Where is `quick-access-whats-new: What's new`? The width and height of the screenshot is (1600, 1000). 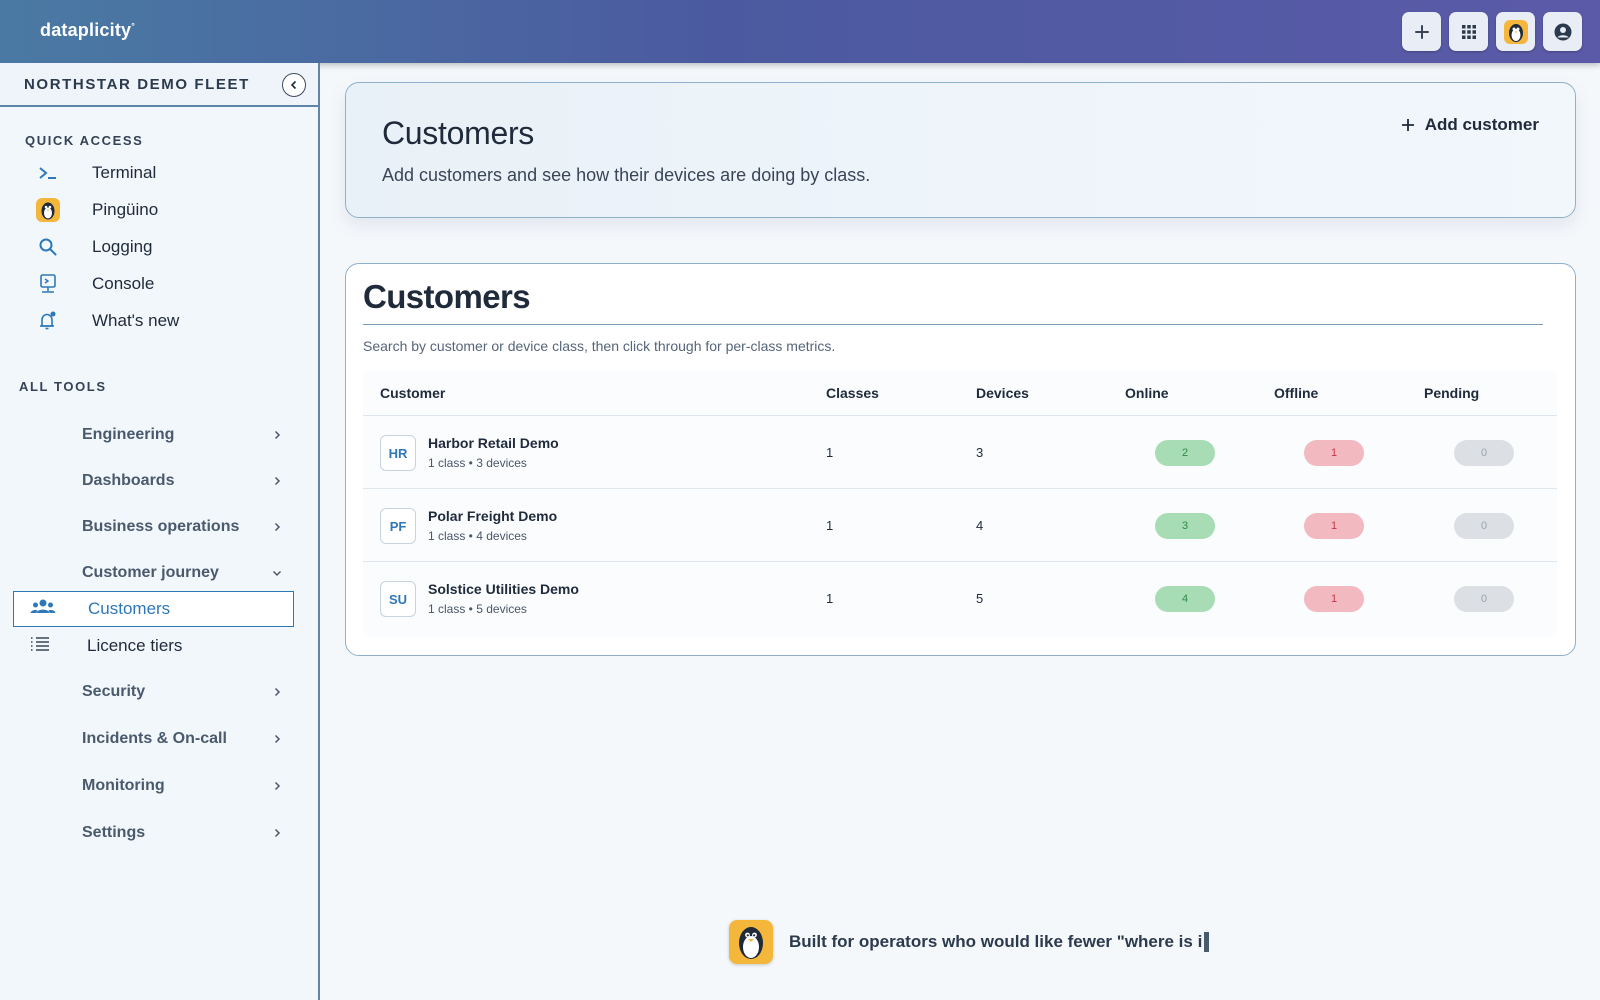
quick-access-whats-new: What's new is located at coordinates (107, 321).